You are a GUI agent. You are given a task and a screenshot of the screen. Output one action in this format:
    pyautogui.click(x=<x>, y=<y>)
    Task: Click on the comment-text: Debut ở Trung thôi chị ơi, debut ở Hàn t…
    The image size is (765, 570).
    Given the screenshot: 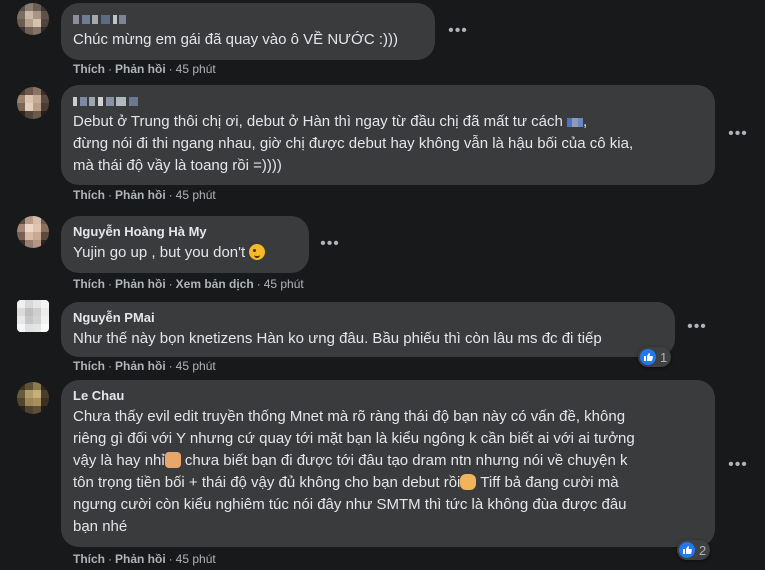 What is the action you would take?
    pyautogui.click(x=353, y=143)
    